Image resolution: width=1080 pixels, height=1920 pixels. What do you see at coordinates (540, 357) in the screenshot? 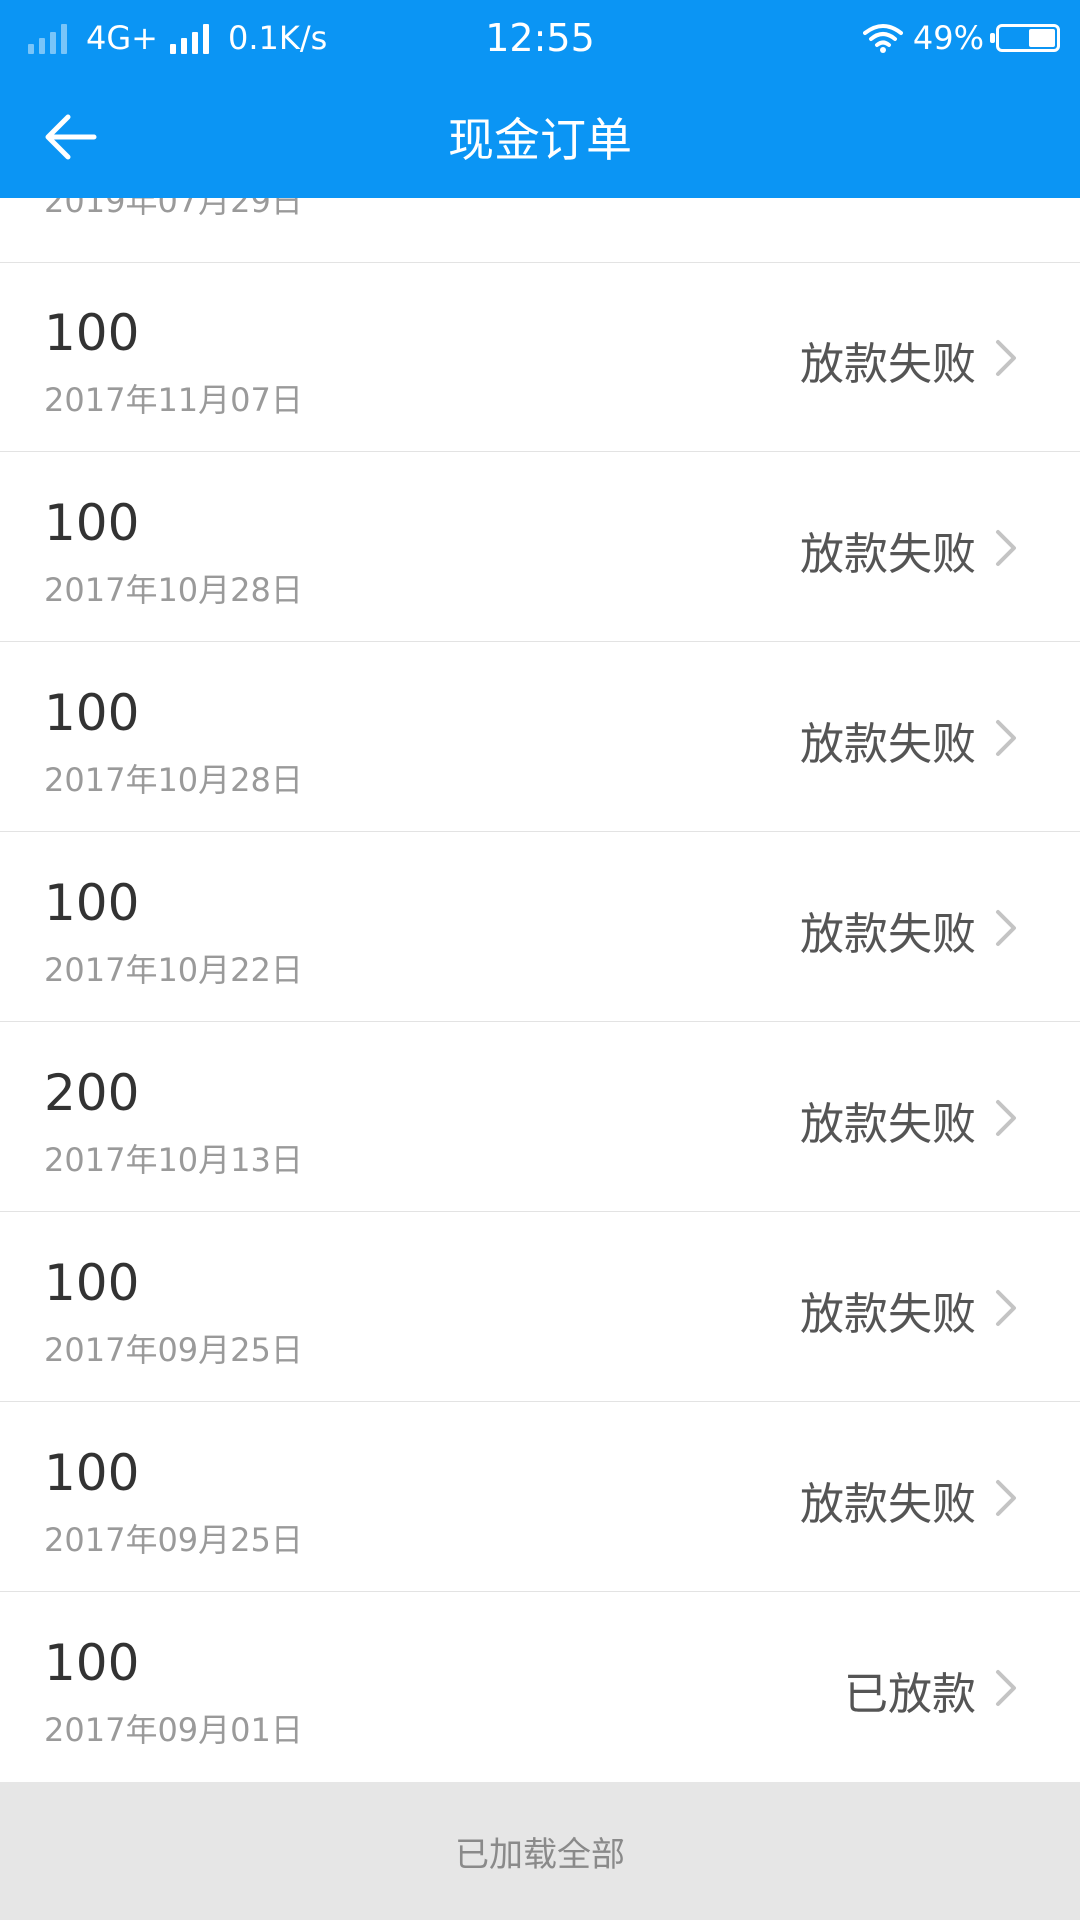
I see `list-item: 100 2017年11月07日 放款失败` at bounding box center [540, 357].